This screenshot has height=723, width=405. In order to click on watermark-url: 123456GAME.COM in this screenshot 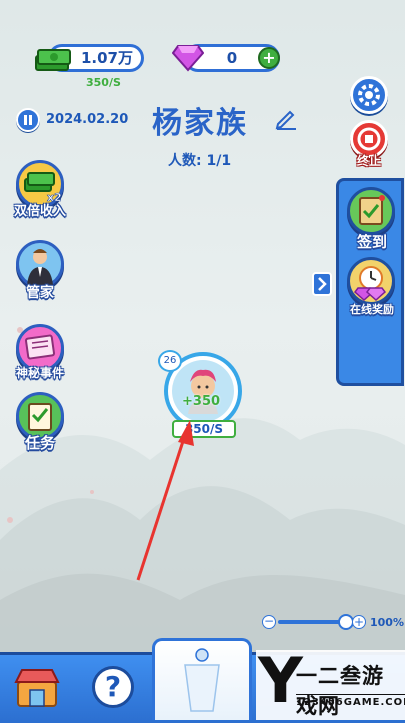, I will do `click(350, 701)`.